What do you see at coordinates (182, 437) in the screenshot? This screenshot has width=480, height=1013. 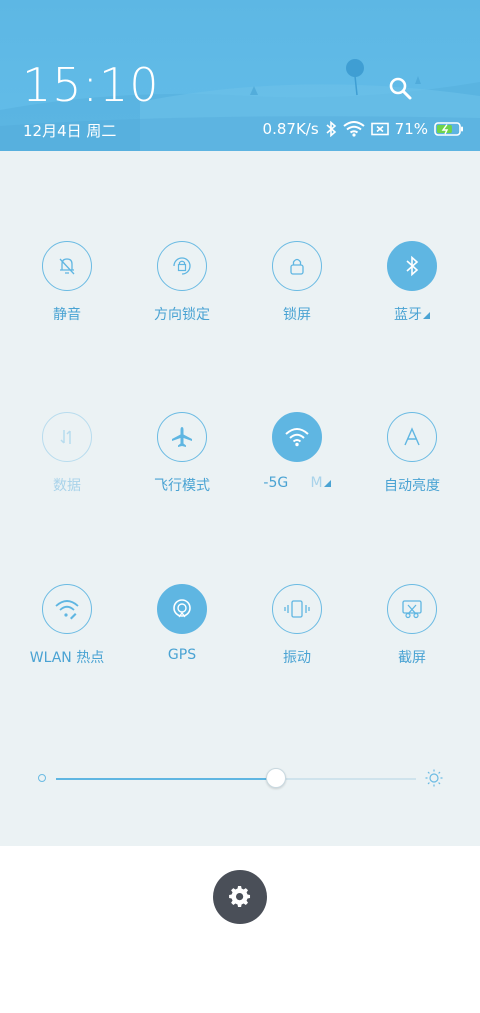 I see `airplane-icon` at bounding box center [182, 437].